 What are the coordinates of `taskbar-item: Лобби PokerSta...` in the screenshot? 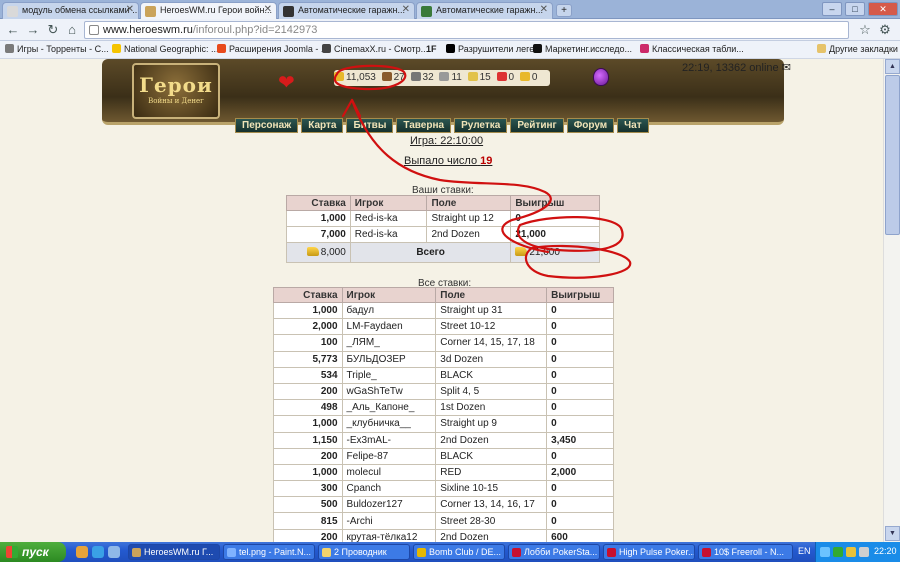 It's located at (554, 552).